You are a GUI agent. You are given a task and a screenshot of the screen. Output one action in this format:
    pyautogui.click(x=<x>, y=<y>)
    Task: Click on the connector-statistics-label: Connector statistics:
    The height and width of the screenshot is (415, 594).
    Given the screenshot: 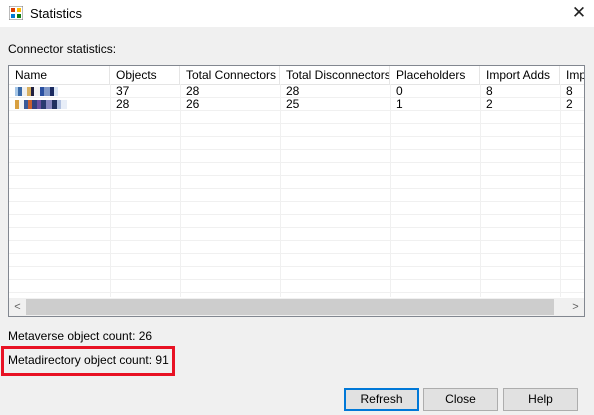 What is the action you would take?
    pyautogui.click(x=62, y=49)
    